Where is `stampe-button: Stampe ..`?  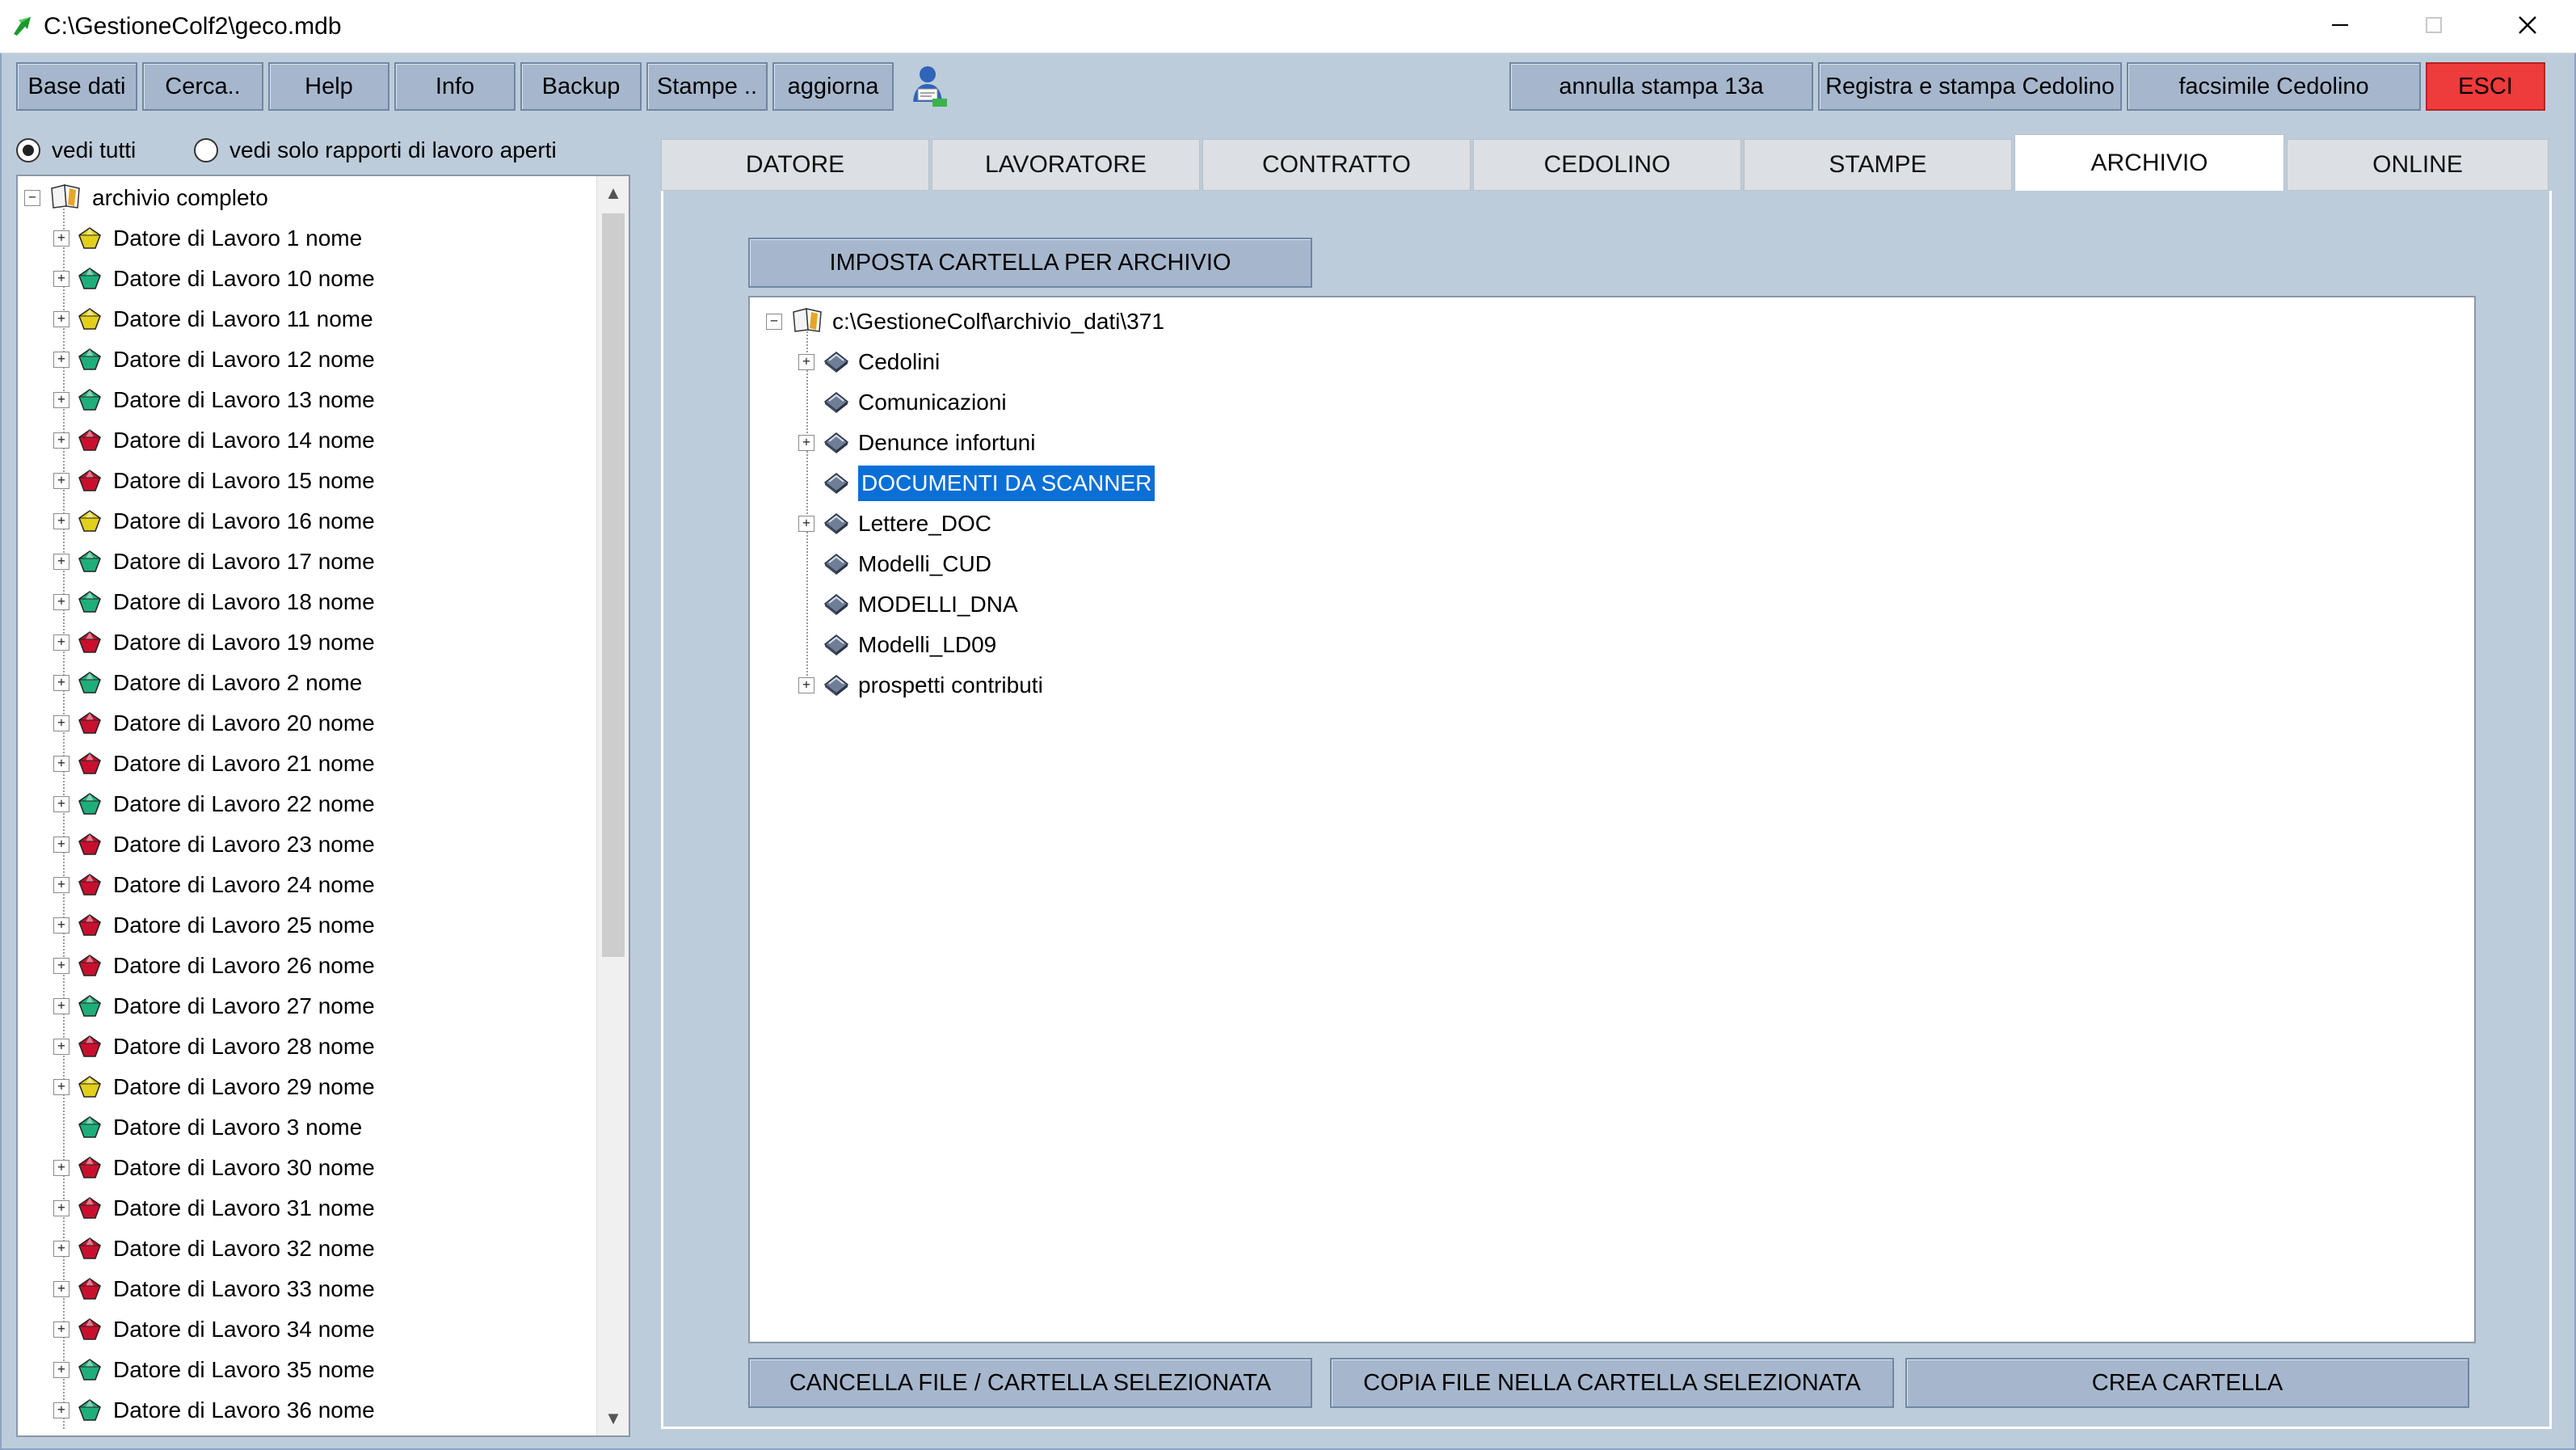 stampe-button: Stampe .. is located at coordinates (707, 86).